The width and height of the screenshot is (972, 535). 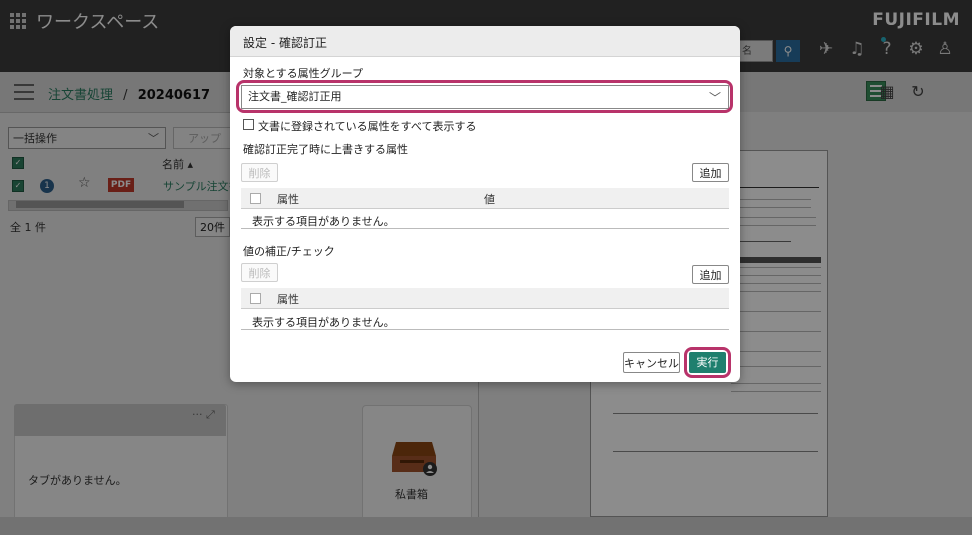 I want to click on cancel-button: キャンセル, so click(x=651, y=362).